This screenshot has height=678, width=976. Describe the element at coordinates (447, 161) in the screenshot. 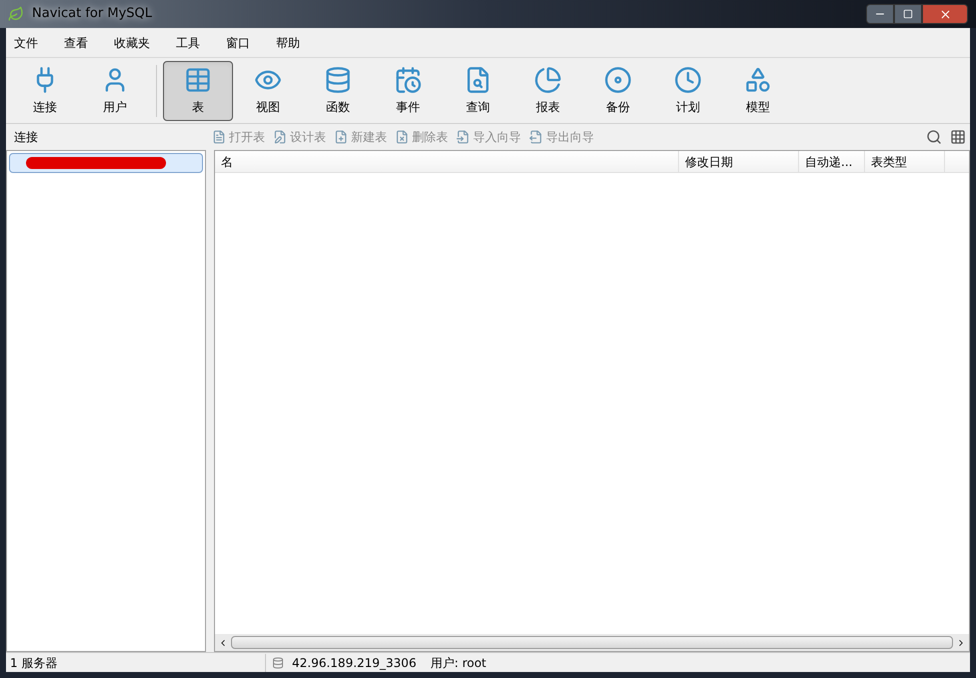

I see `column-header: 名` at that location.